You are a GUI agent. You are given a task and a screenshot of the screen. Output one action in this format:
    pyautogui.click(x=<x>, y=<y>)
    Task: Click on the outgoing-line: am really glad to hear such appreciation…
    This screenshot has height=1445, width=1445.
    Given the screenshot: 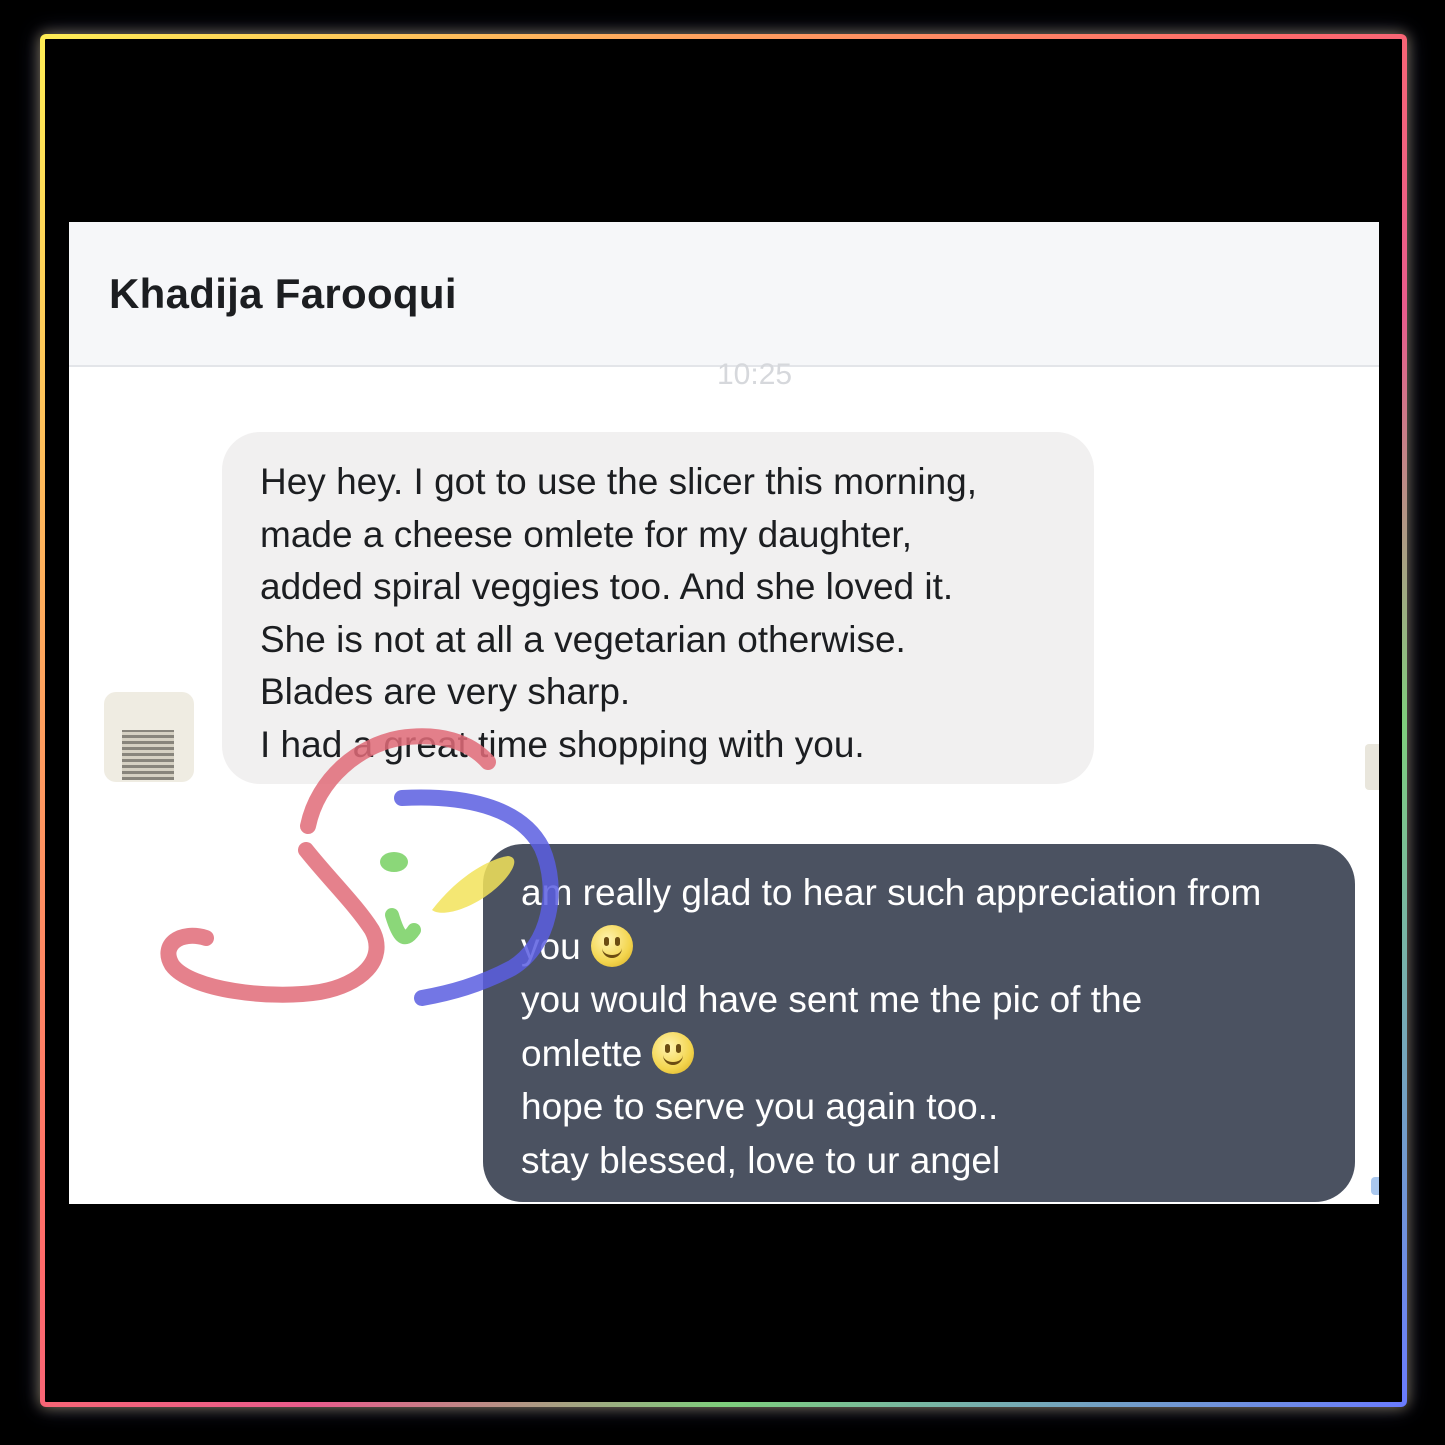 What is the action you would take?
    pyautogui.click(x=891, y=892)
    